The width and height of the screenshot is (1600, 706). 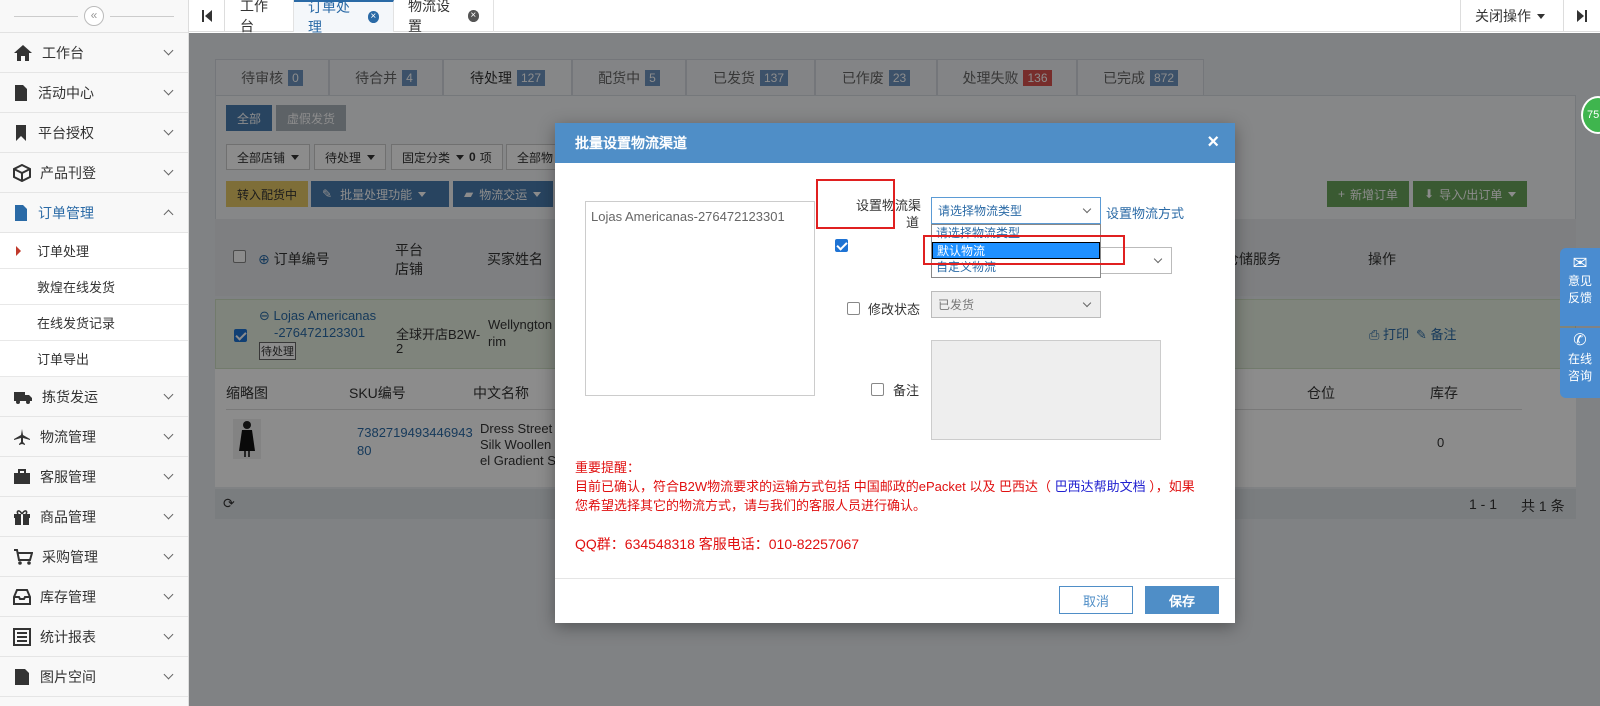 I want to click on scroll-tabs-left-button, so click(x=207, y=16).